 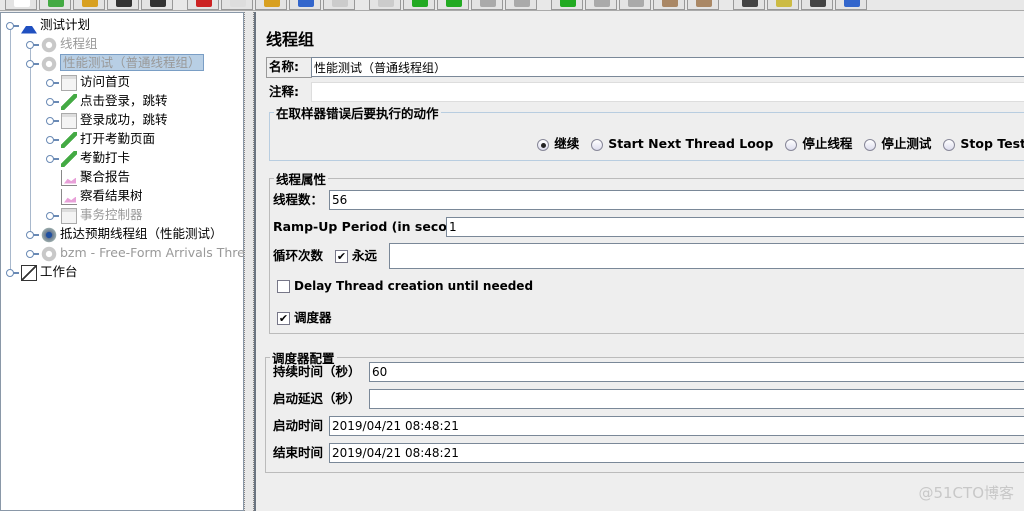 What do you see at coordinates (49, 253) in the screenshot?
I see `thread-group-gear-icon` at bounding box center [49, 253].